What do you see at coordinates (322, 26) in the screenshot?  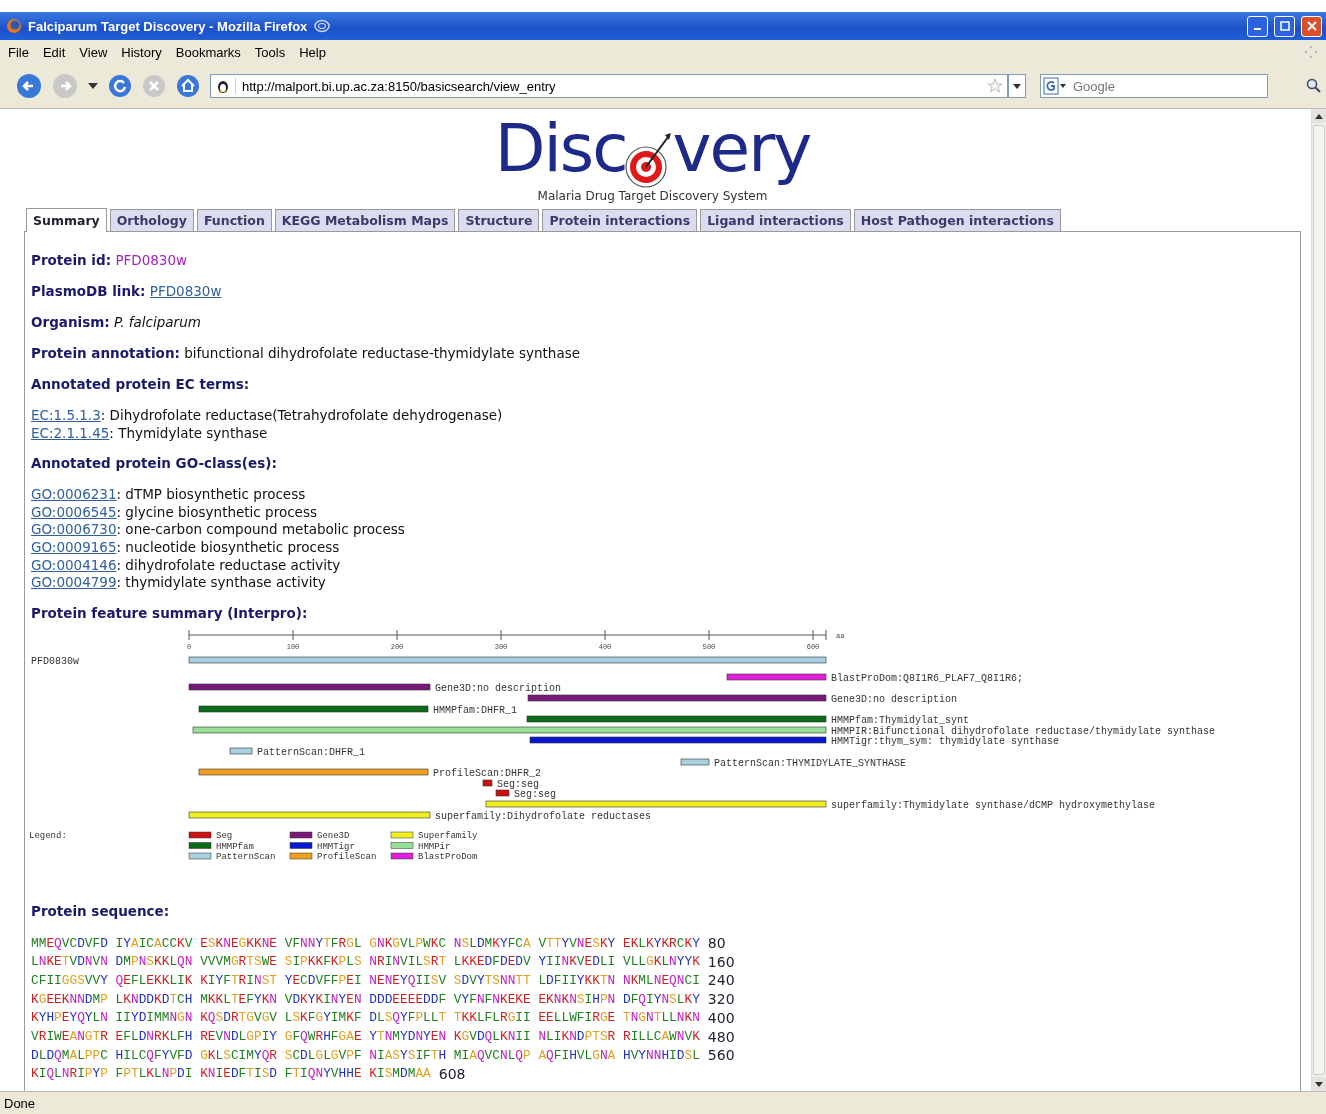 I see `spiral-icon` at bounding box center [322, 26].